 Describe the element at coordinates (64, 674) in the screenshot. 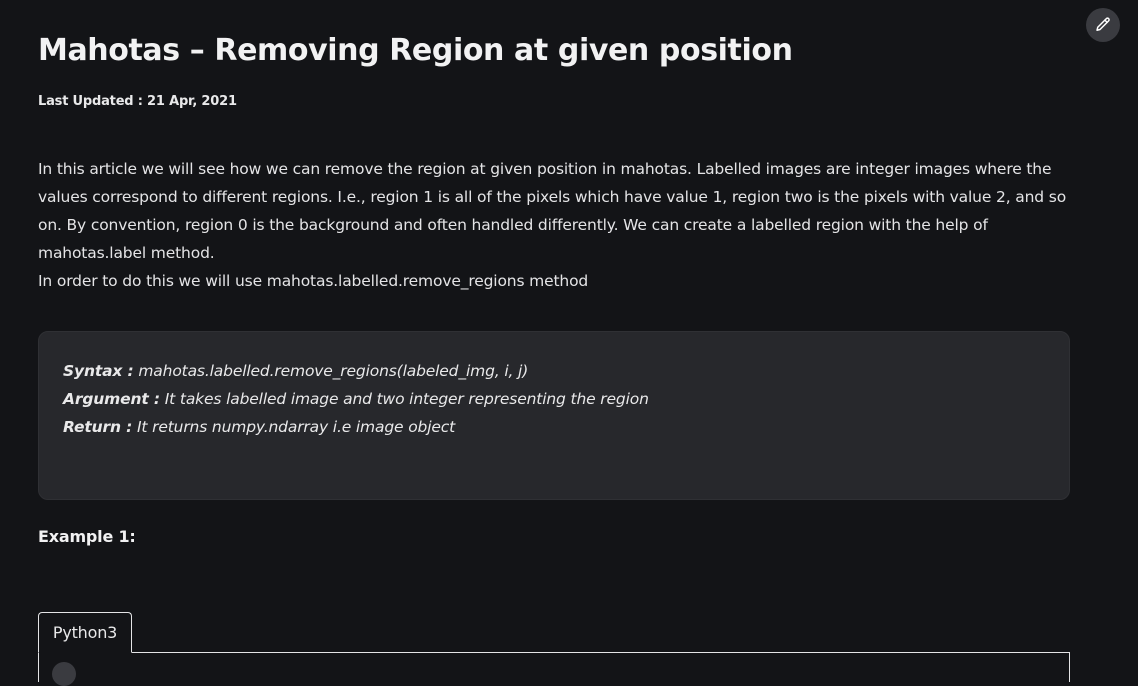

I see `code-toolbar-icon` at that location.